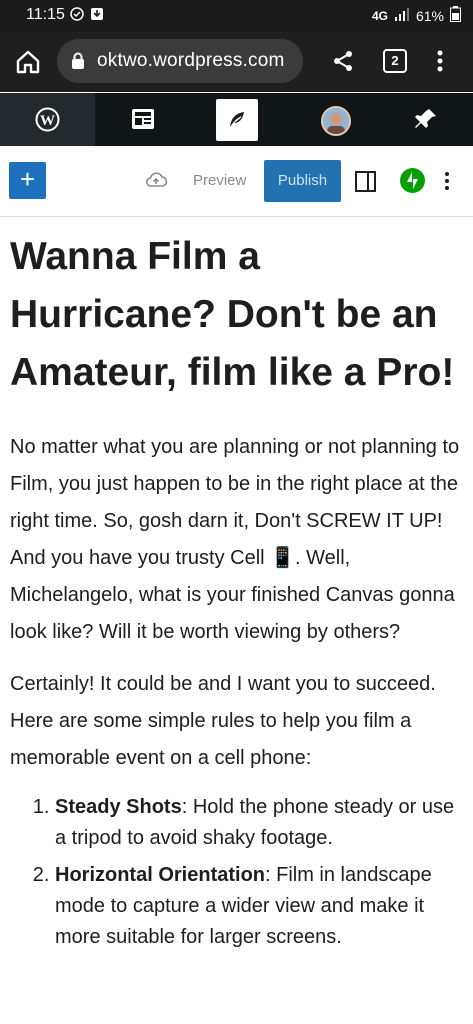  Describe the element at coordinates (78, 63) in the screenshot. I see `lock-icon` at that location.